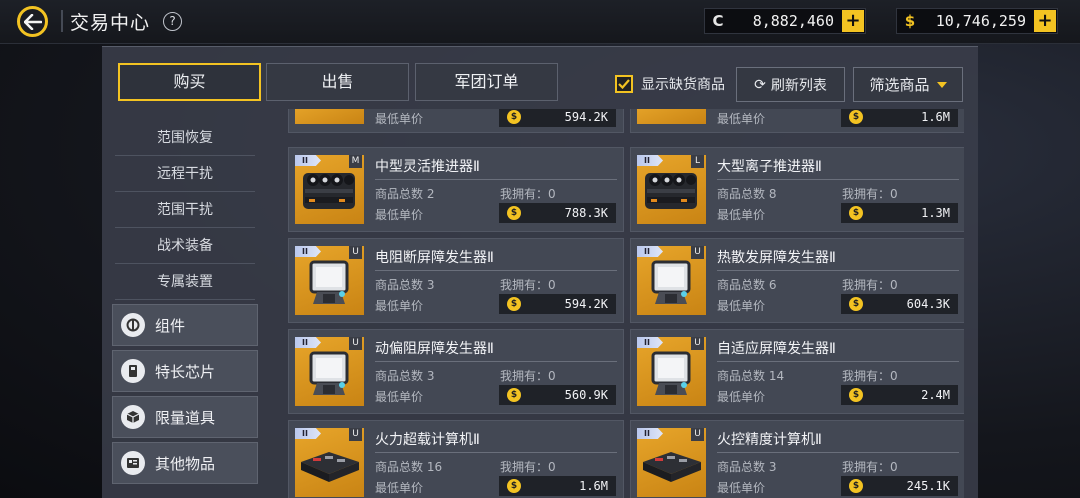  What do you see at coordinates (355, 161) in the screenshot?
I see `size-tag: M` at bounding box center [355, 161].